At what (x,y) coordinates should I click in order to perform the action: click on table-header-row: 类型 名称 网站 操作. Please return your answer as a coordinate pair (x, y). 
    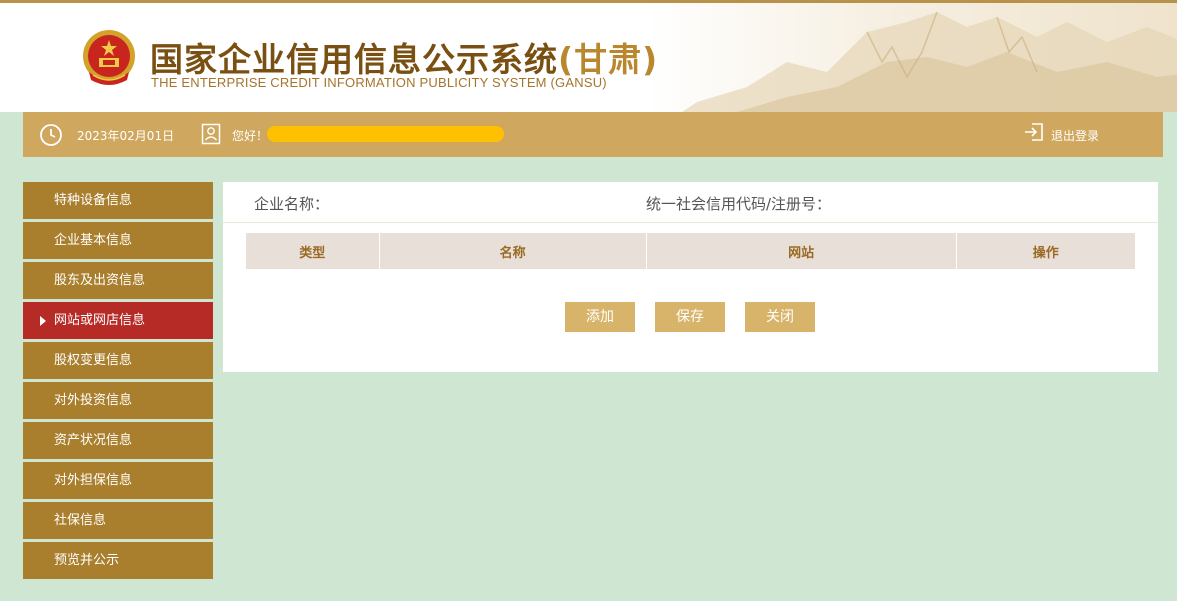
    Looking at the image, I should click on (690, 251).